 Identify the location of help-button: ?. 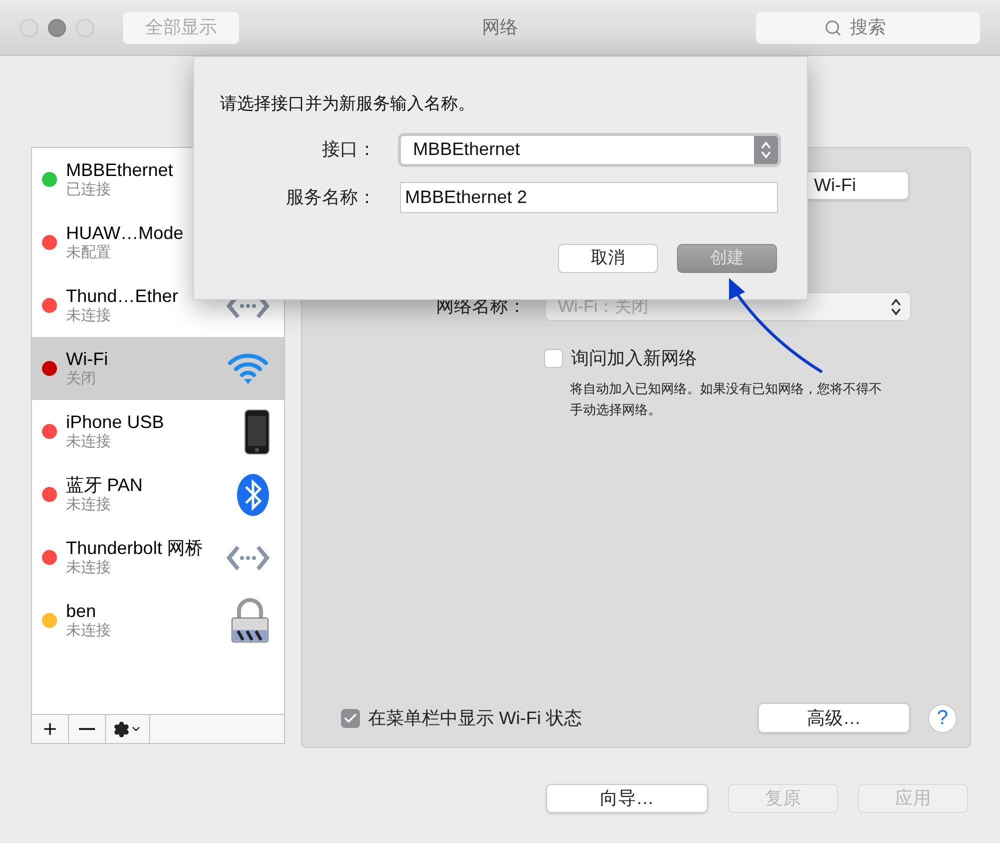
(942, 718).